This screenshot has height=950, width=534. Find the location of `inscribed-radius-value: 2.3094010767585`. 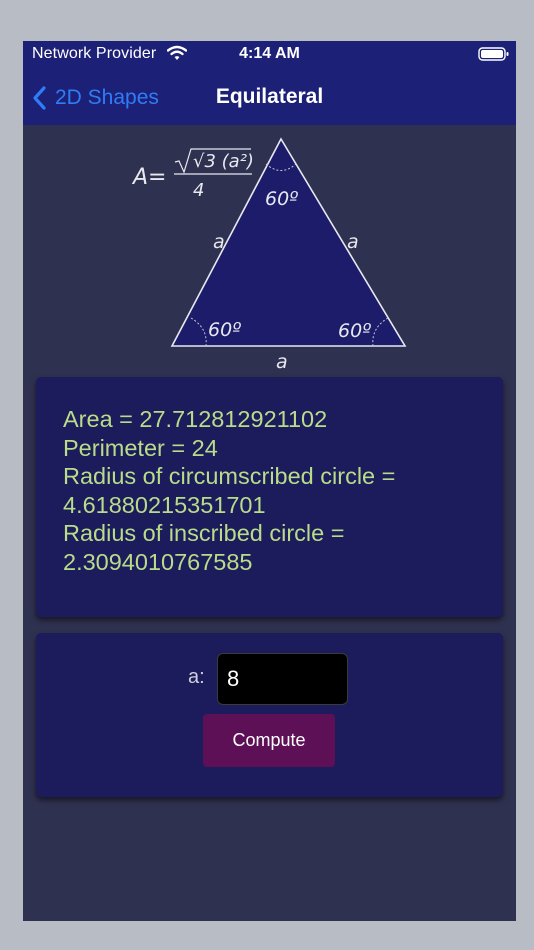

inscribed-radius-value: 2.3094010767585 is located at coordinates (158, 561).